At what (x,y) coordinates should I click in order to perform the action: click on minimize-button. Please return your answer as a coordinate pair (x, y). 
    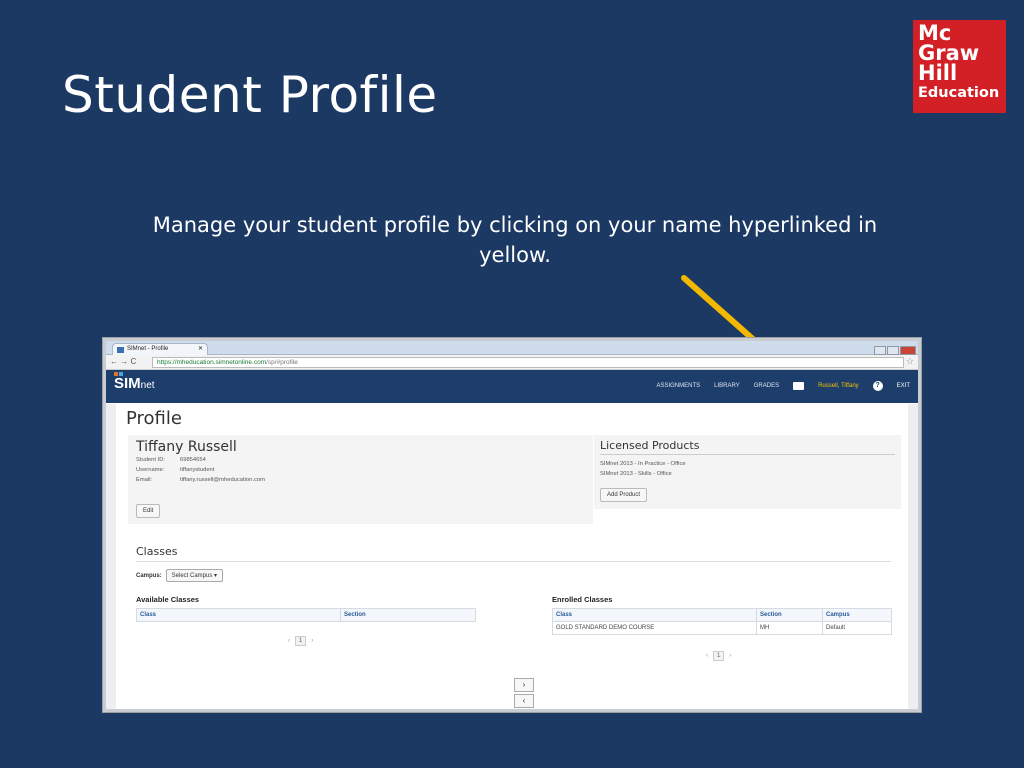
    Looking at the image, I should click on (880, 350).